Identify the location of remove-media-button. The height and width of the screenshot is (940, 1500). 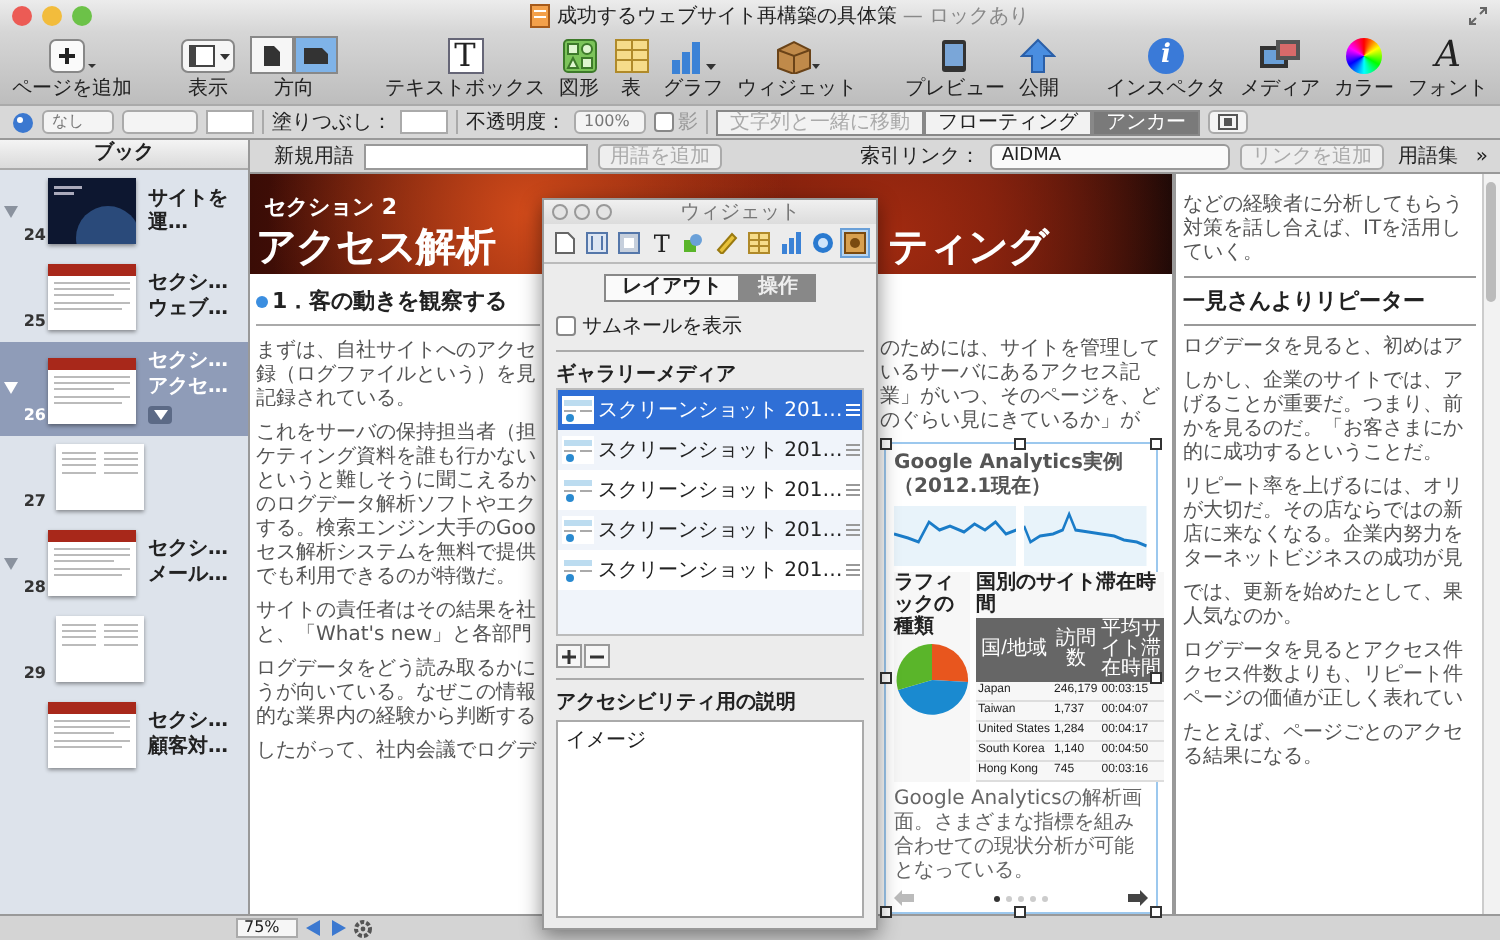
(597, 656).